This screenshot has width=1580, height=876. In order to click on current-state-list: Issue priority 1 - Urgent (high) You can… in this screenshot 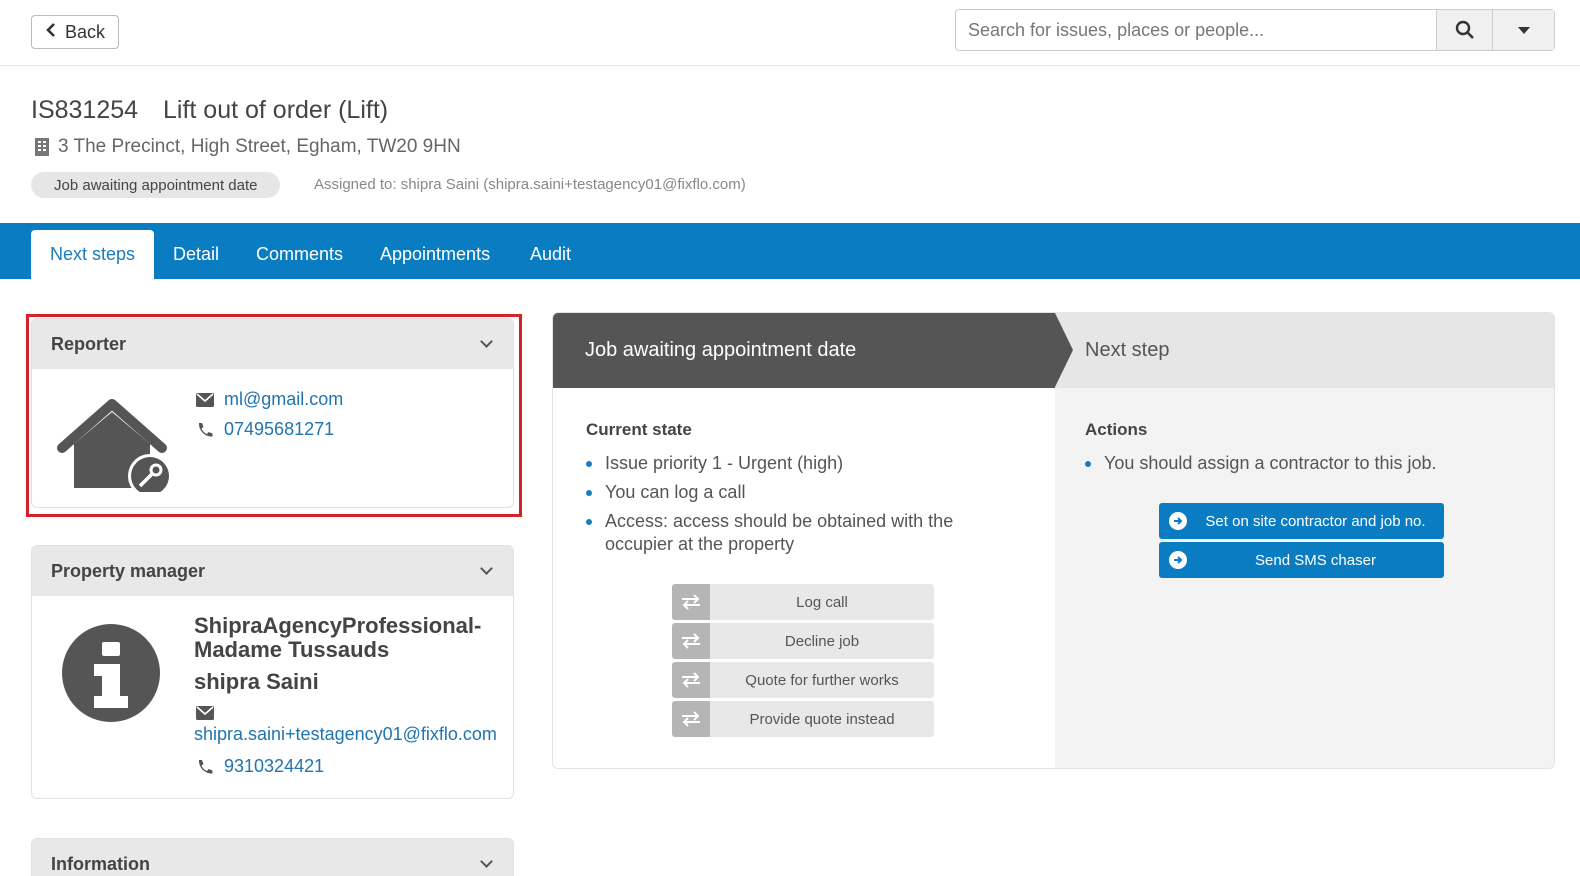, I will do `click(806, 507)`.